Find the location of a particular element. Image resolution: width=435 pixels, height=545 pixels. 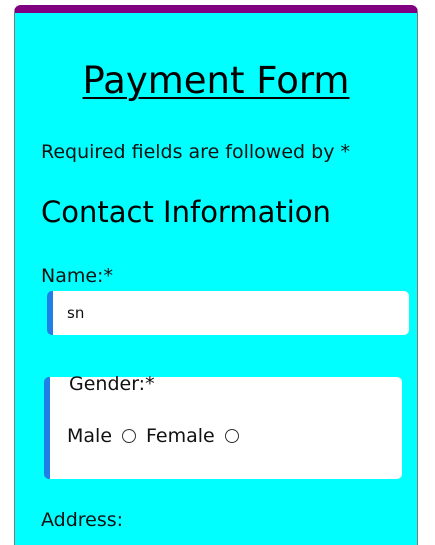

gender-label: Gender:* is located at coordinates (112, 384).